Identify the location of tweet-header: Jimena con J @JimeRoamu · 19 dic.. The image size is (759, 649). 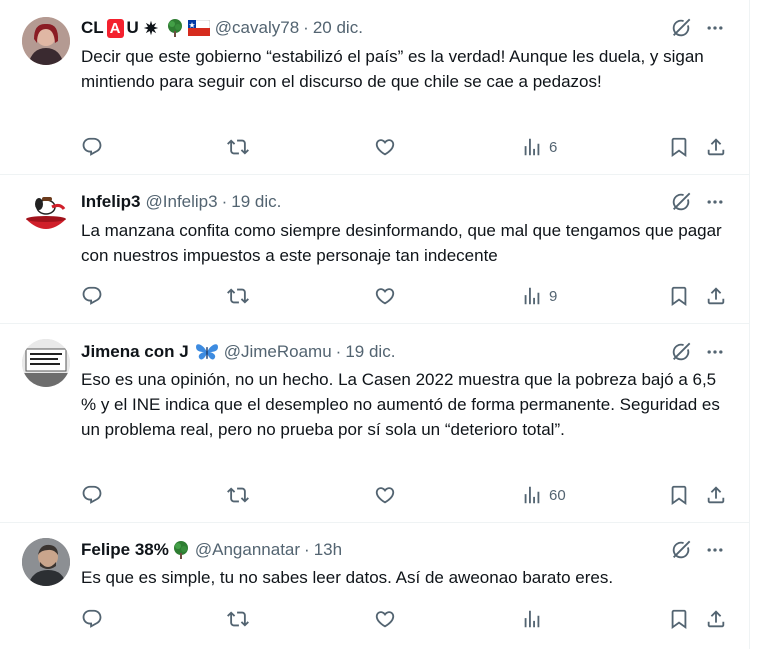
(403, 352).